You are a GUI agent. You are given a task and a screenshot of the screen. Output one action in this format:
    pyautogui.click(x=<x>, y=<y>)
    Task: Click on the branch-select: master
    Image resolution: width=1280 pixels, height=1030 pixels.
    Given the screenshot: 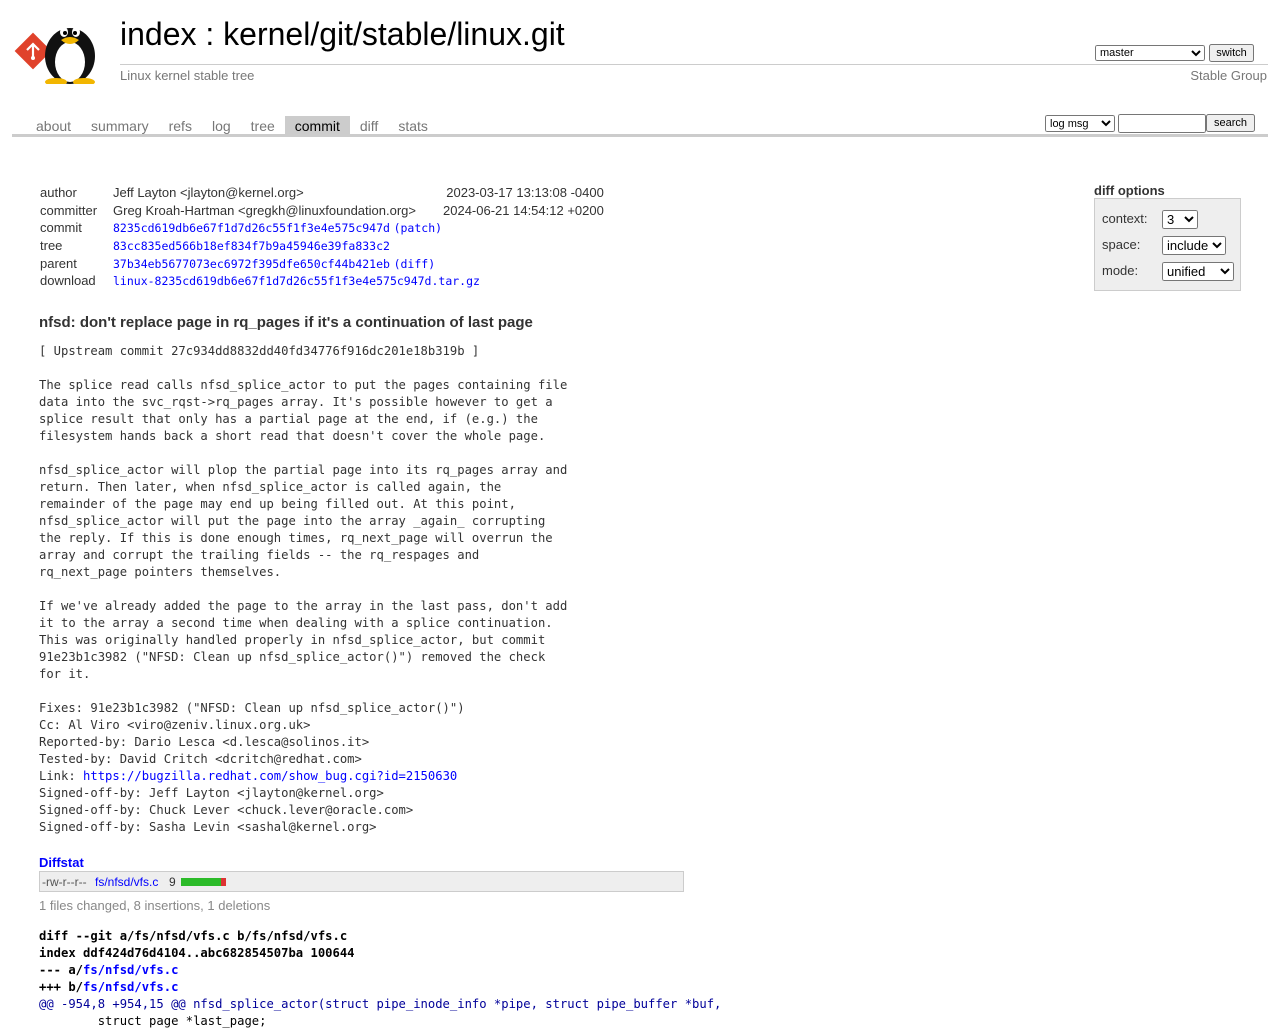 What is the action you would take?
    pyautogui.click(x=1150, y=53)
    